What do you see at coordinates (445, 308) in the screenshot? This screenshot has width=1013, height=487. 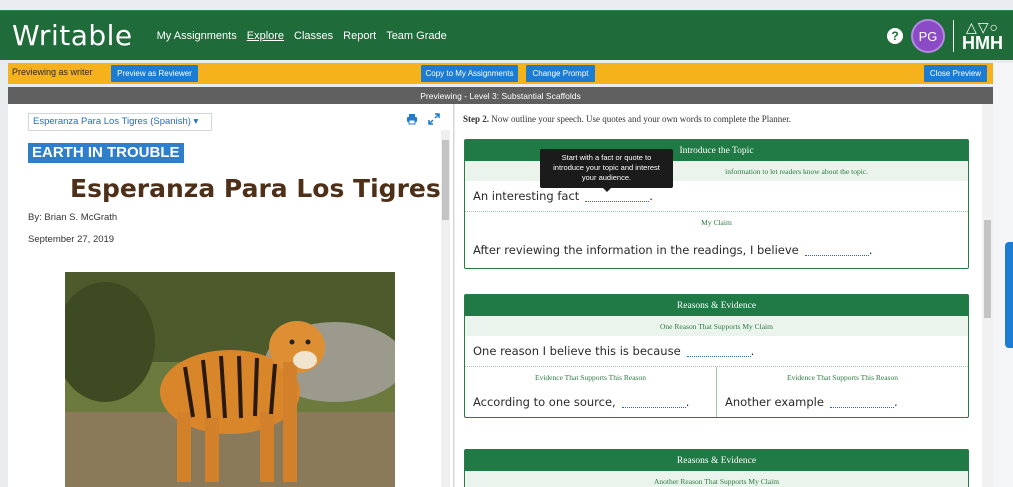 I see `reading-scrollbar` at bounding box center [445, 308].